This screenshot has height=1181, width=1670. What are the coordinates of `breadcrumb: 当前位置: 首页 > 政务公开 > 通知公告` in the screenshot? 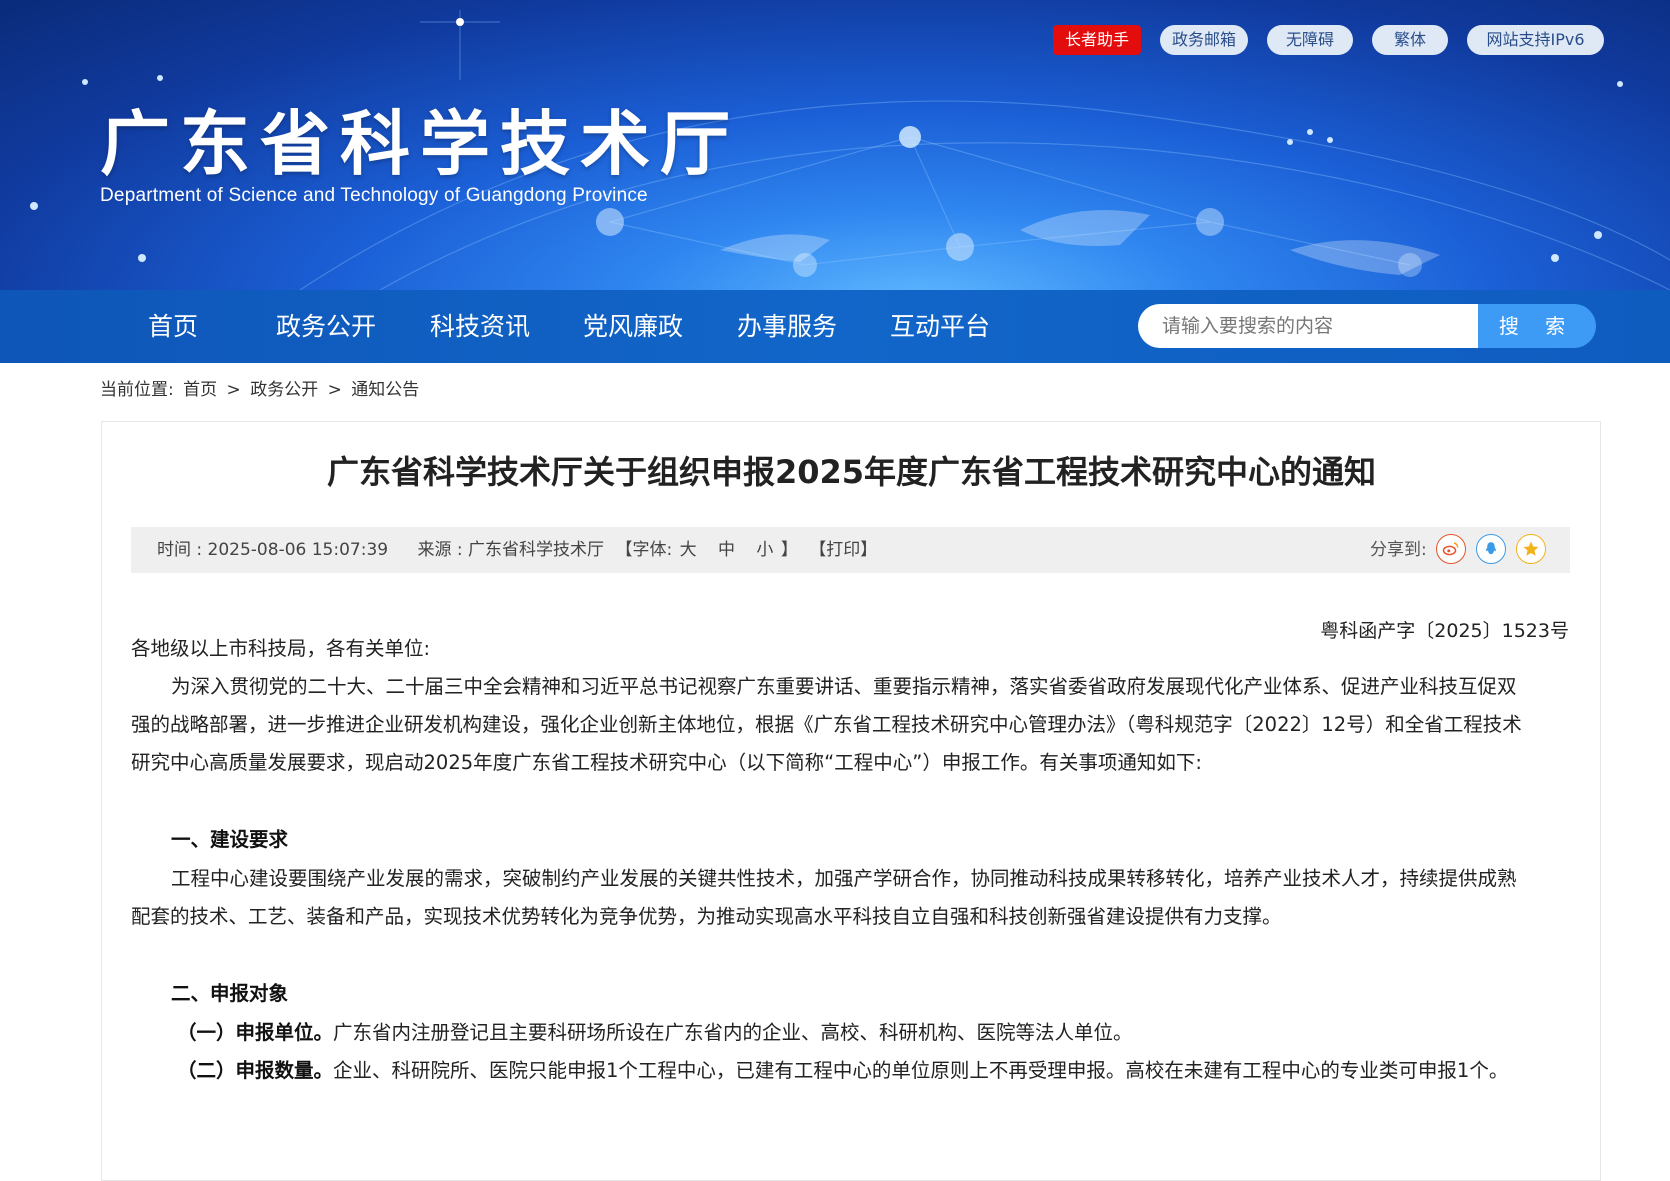 It's located at (261, 387).